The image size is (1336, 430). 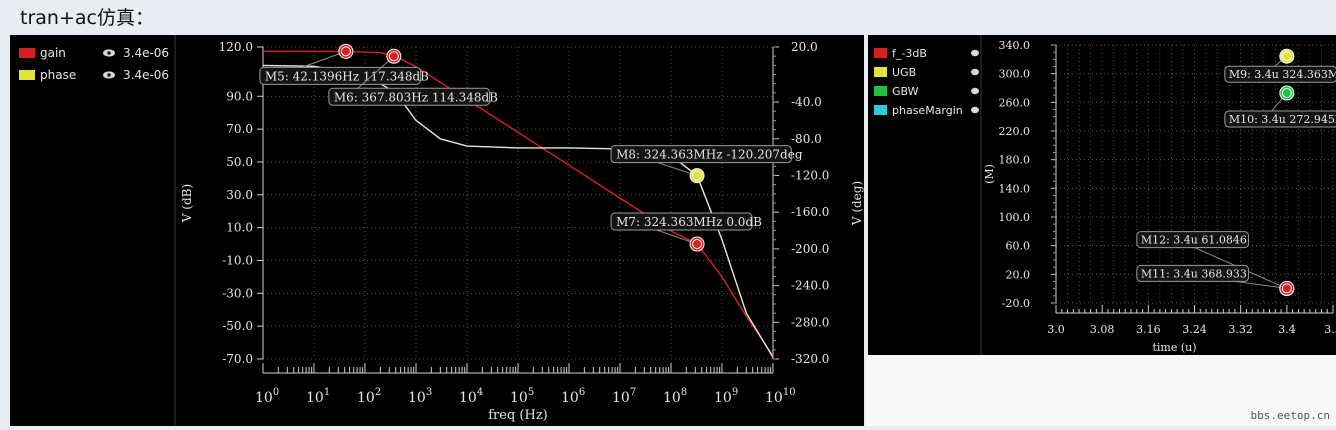 What do you see at coordinates (1015, 160) in the screenshot?
I see `y-tick-label: 180.0` at bounding box center [1015, 160].